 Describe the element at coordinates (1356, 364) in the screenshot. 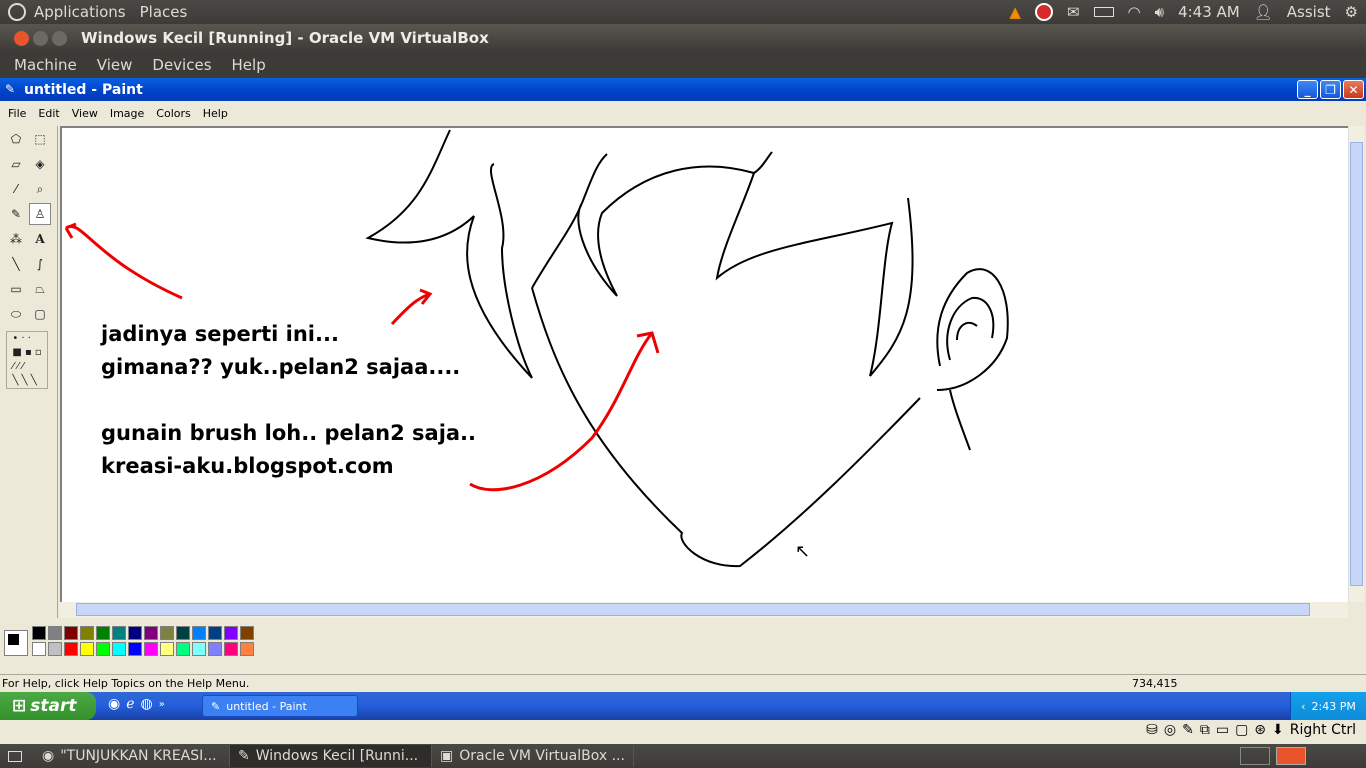

I see `vertical-scrollbar` at that location.